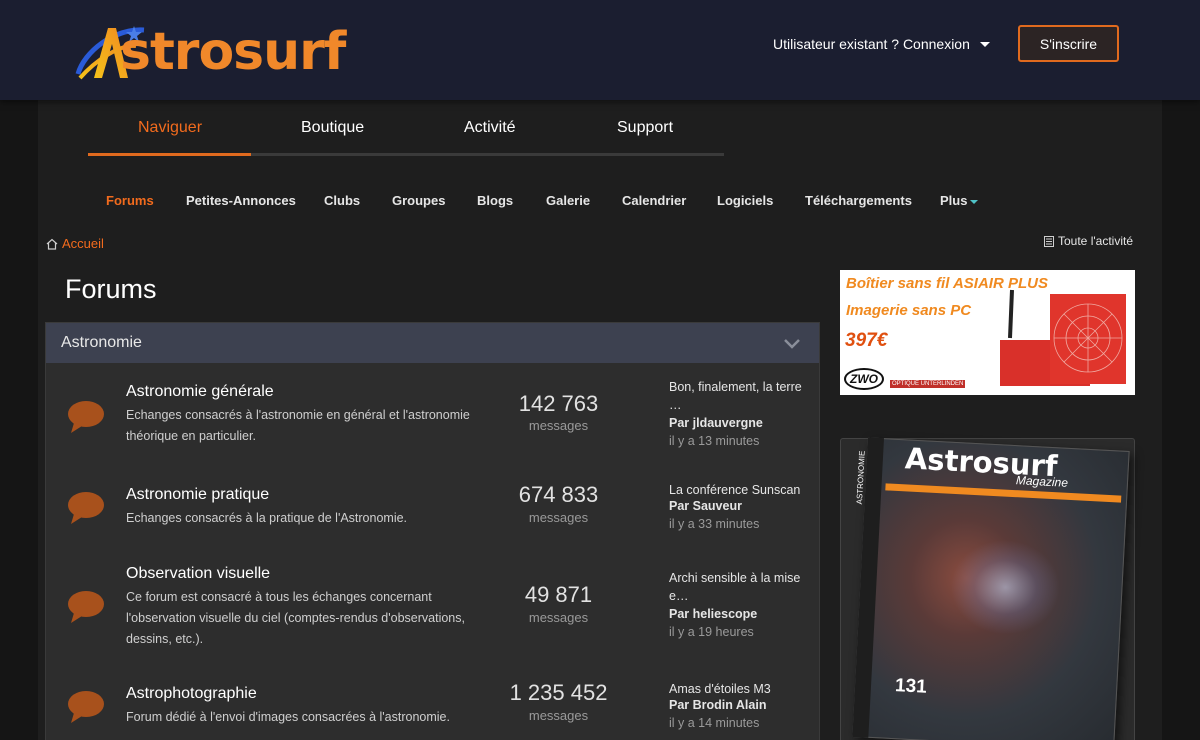 This screenshot has width=1200, height=740. Describe the element at coordinates (864, 379) in the screenshot. I see `ad-brand: ZWO` at that location.